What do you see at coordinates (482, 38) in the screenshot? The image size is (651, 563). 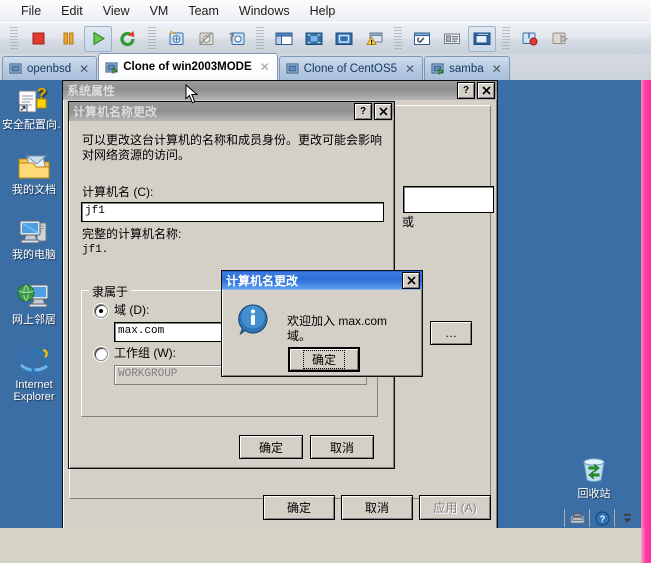 I see `console-view-icon` at bounding box center [482, 38].